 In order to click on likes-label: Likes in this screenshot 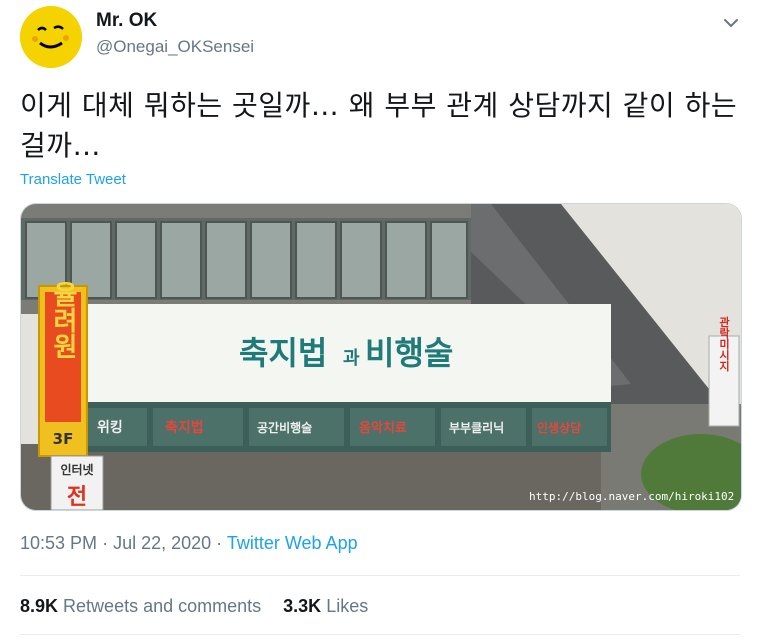, I will do `click(347, 606)`.